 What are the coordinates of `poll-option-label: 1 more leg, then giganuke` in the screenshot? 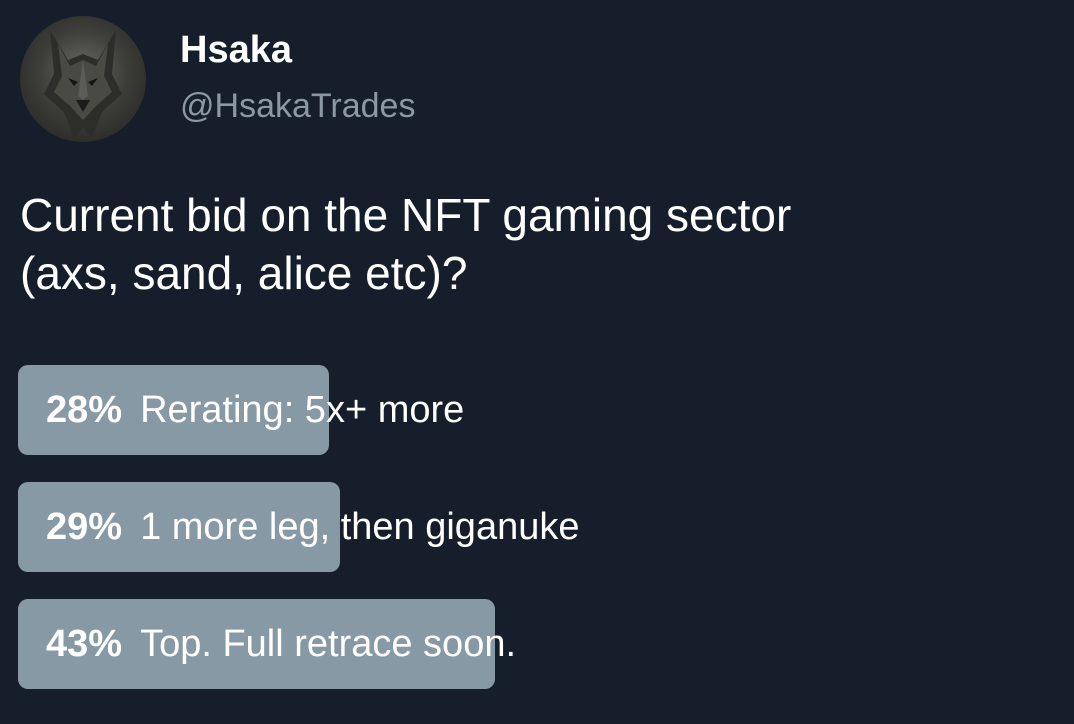 It's located at (360, 527).